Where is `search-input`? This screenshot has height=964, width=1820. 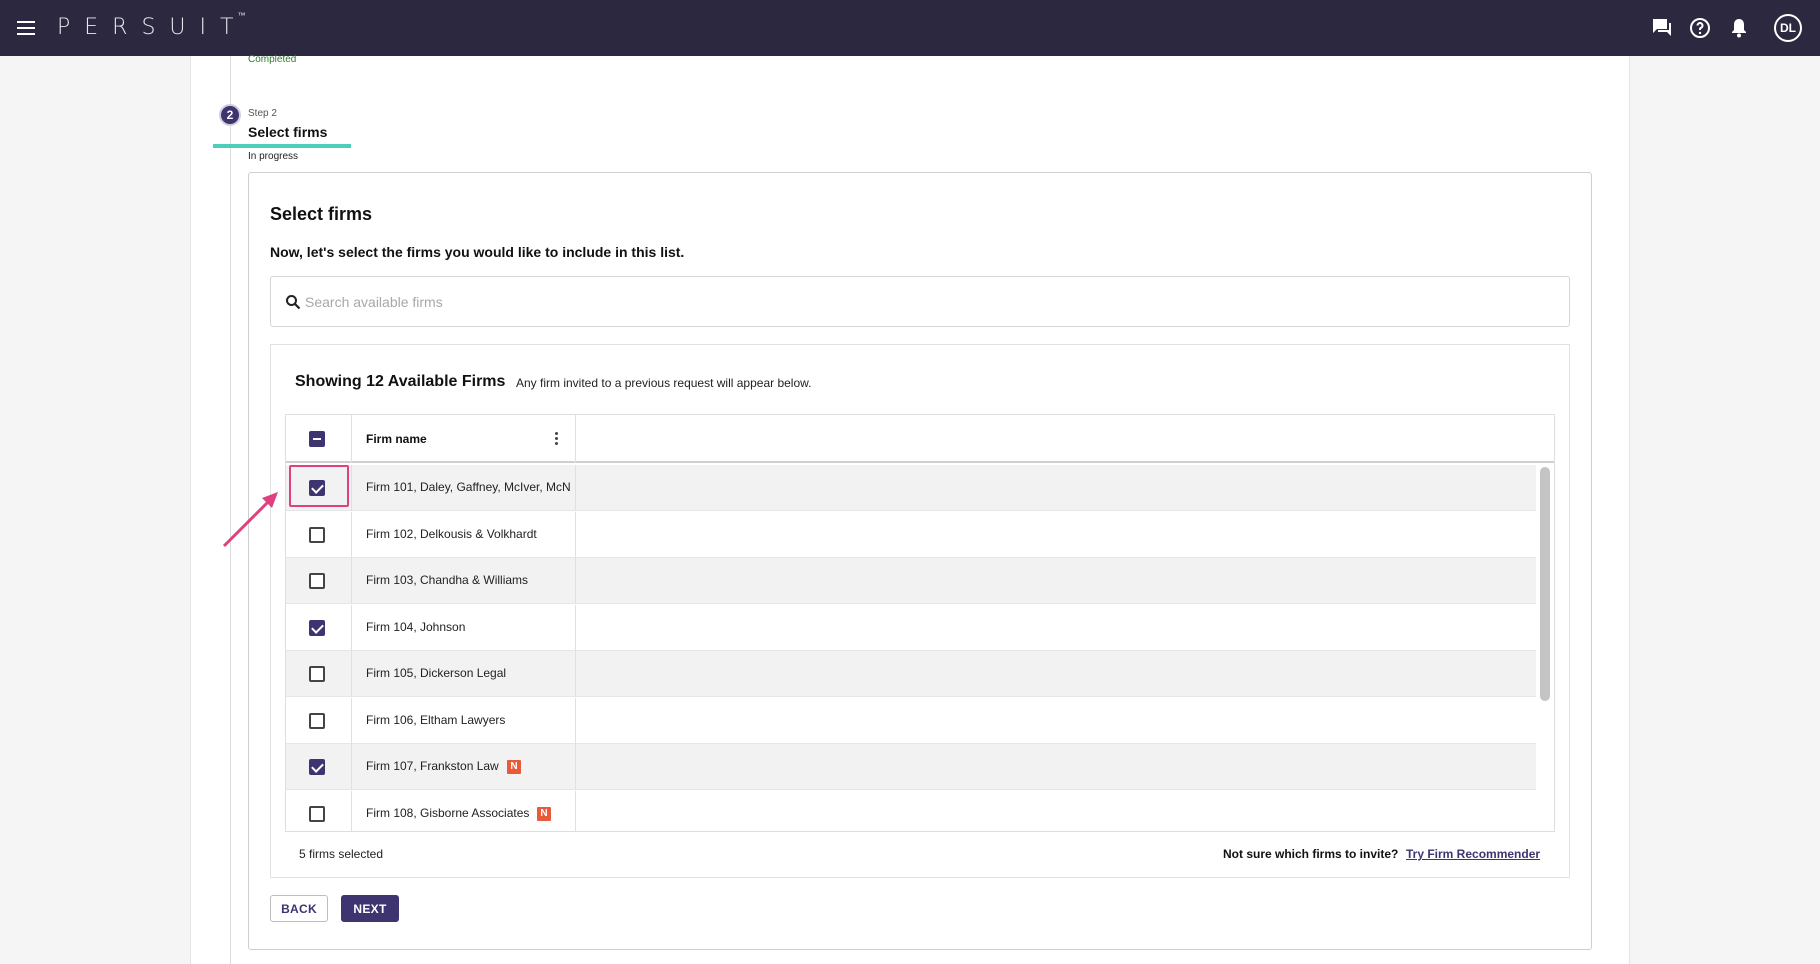 search-input is located at coordinates (930, 301).